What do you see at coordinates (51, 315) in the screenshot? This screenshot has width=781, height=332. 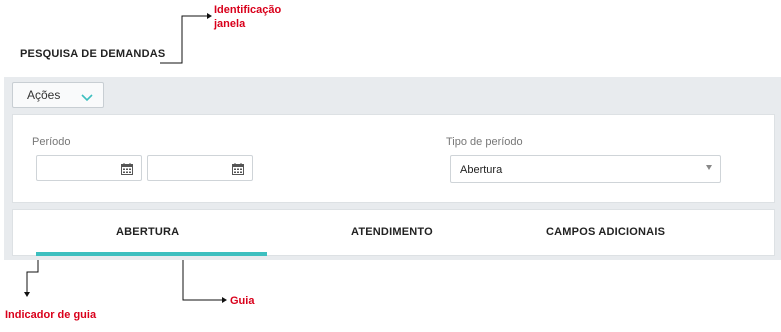 I see `annotation-tab-indicator: Indicador de guia` at bounding box center [51, 315].